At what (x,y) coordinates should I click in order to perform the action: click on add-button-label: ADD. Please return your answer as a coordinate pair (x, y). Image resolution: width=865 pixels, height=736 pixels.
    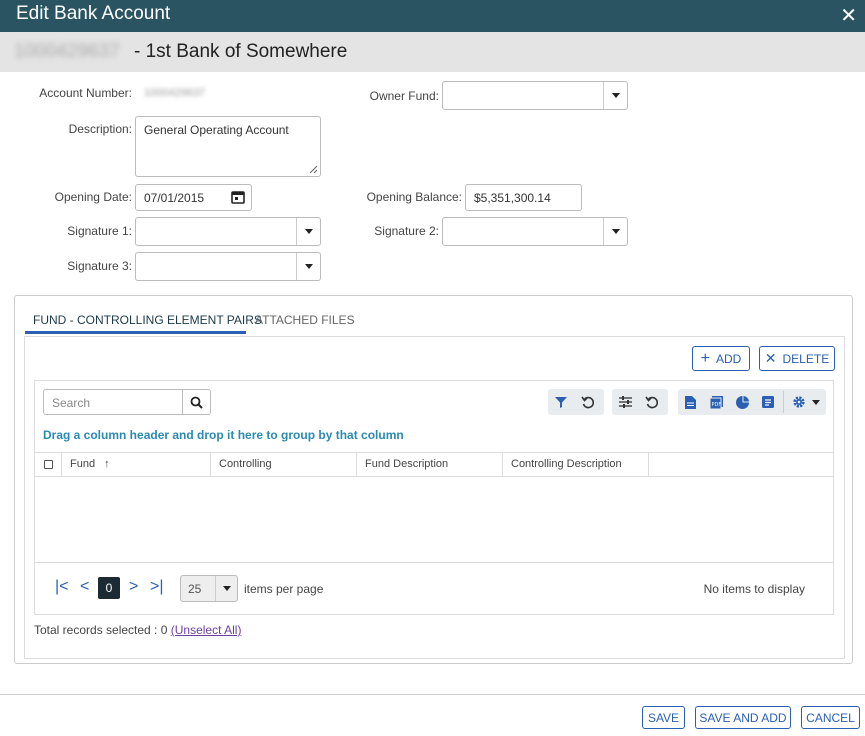
    Looking at the image, I should click on (729, 358).